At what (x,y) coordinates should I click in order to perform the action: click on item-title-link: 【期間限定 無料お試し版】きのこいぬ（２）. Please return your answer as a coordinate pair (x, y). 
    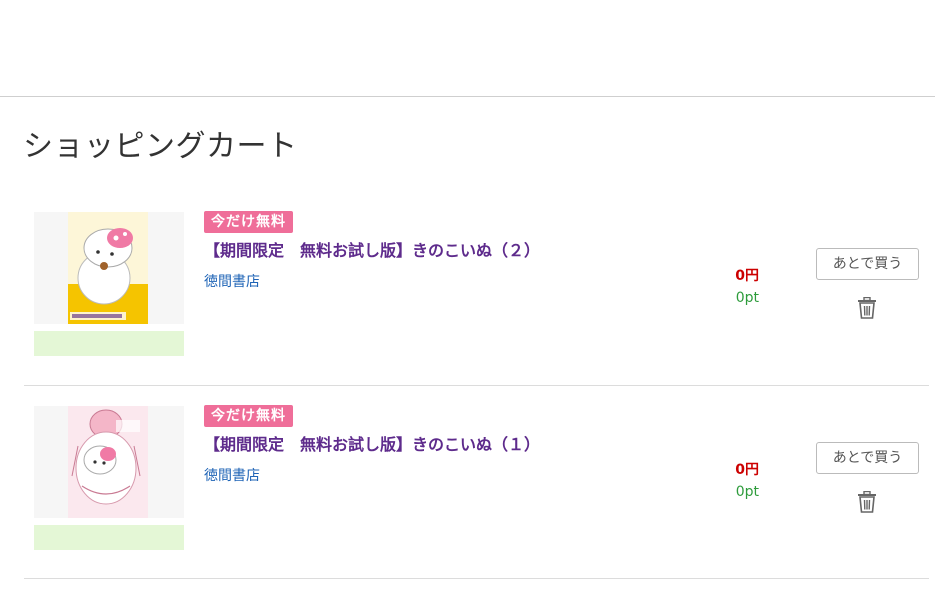
    Looking at the image, I should click on (372, 249).